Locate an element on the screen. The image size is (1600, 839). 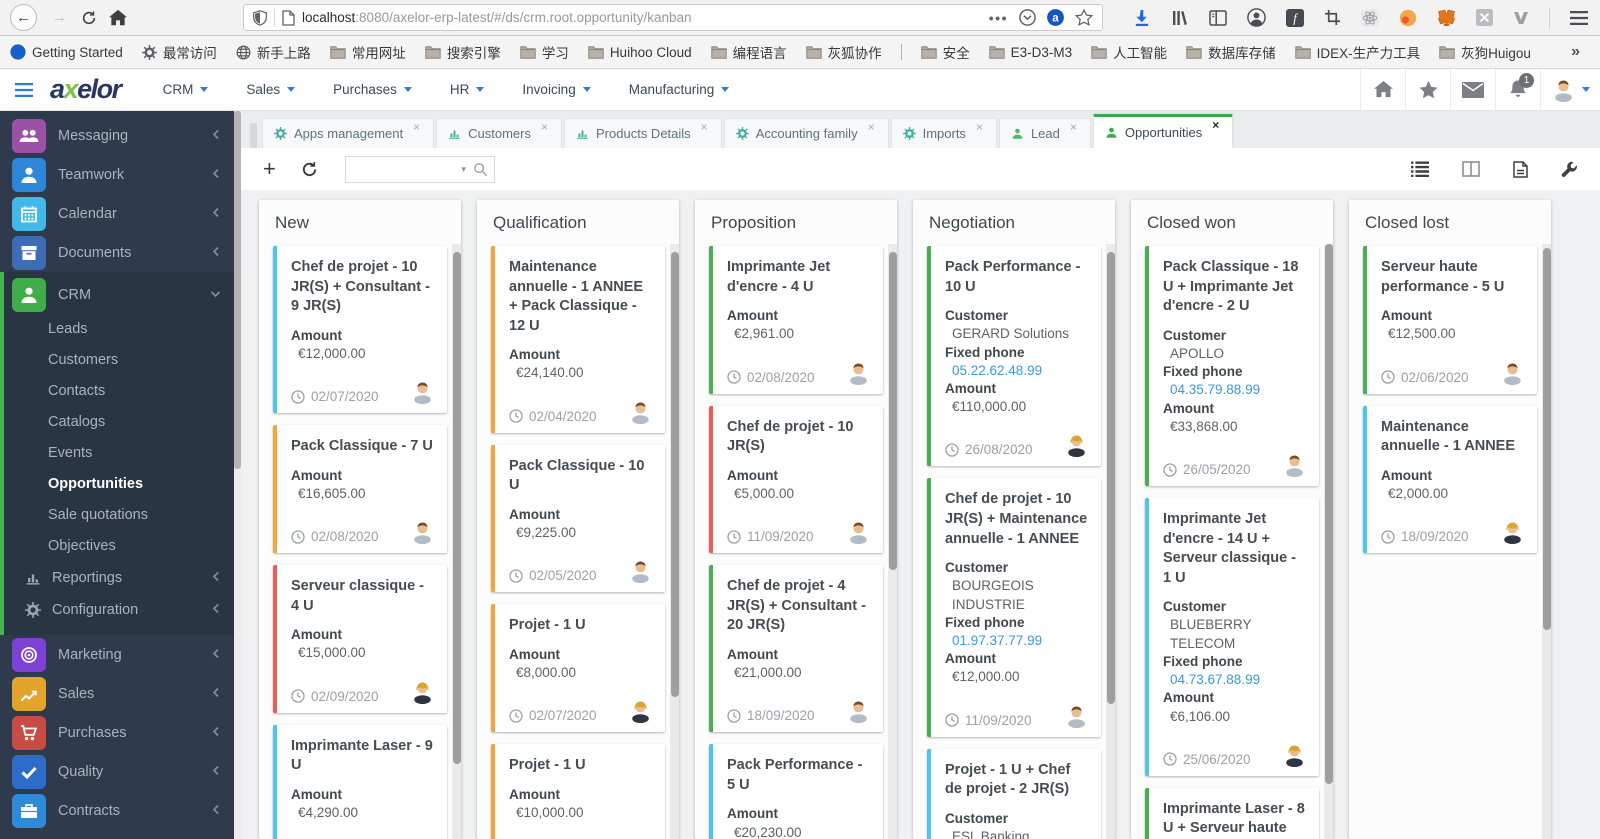
tab-customers: Customers × is located at coordinates (499, 133).